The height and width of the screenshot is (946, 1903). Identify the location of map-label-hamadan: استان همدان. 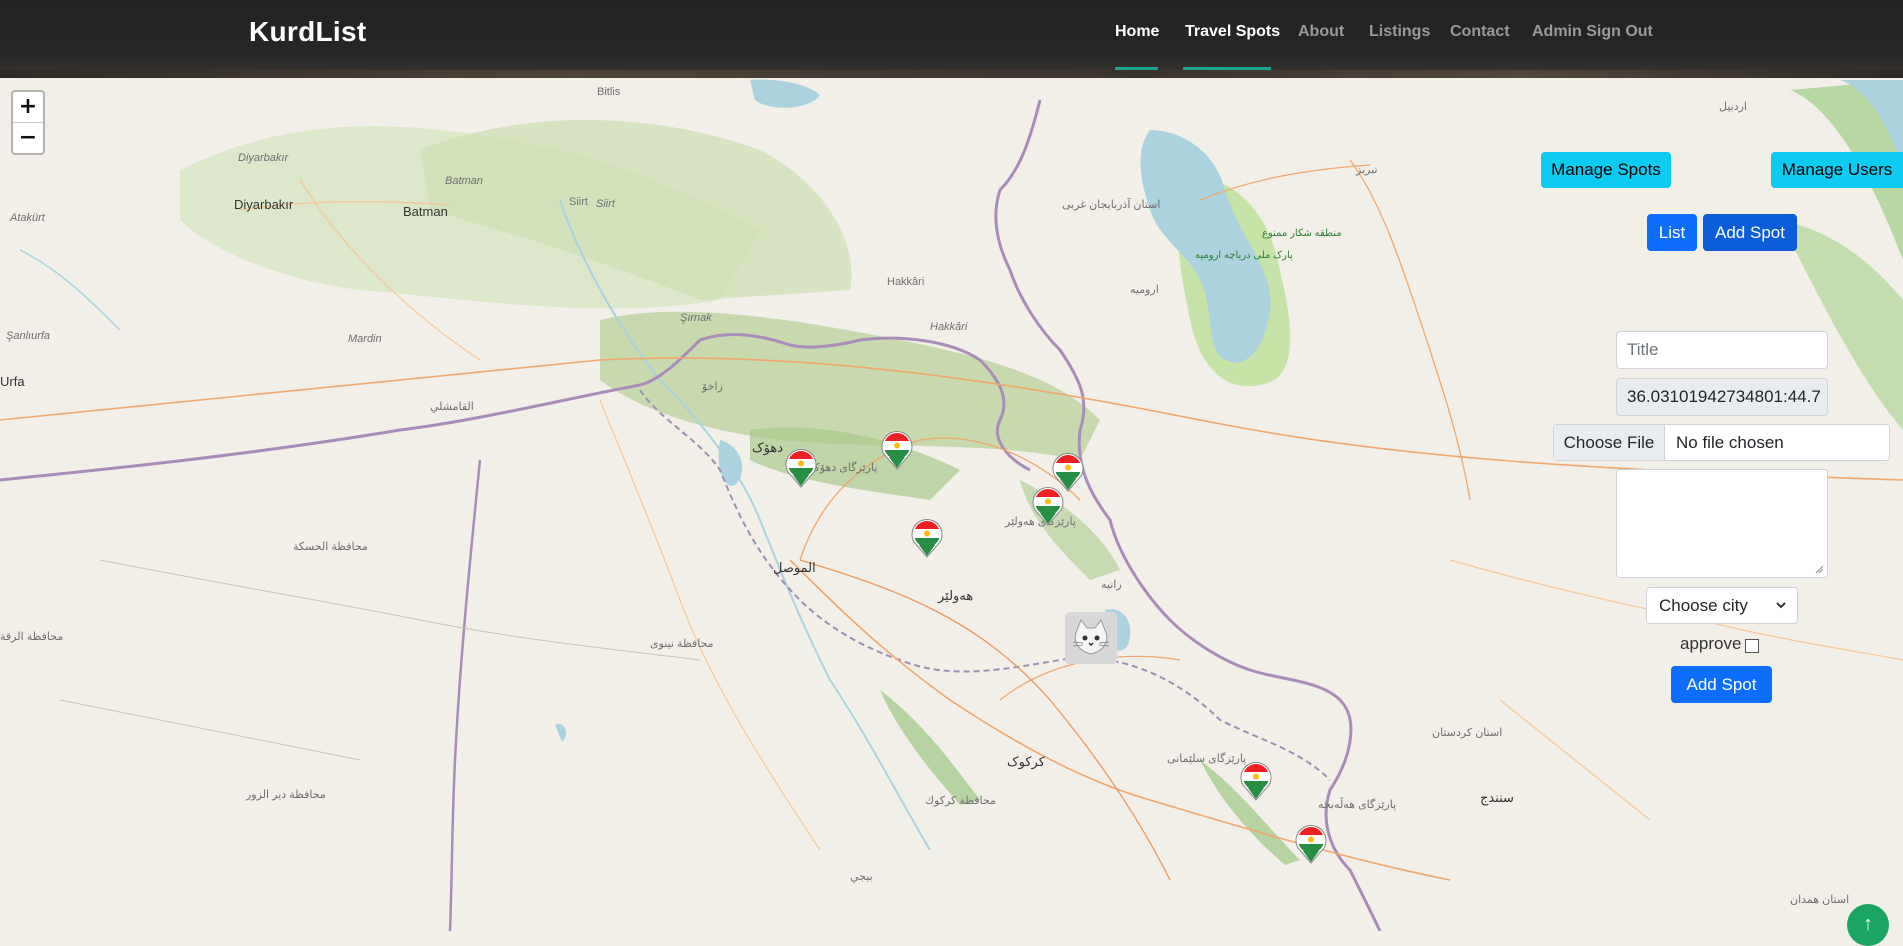
(1820, 900).